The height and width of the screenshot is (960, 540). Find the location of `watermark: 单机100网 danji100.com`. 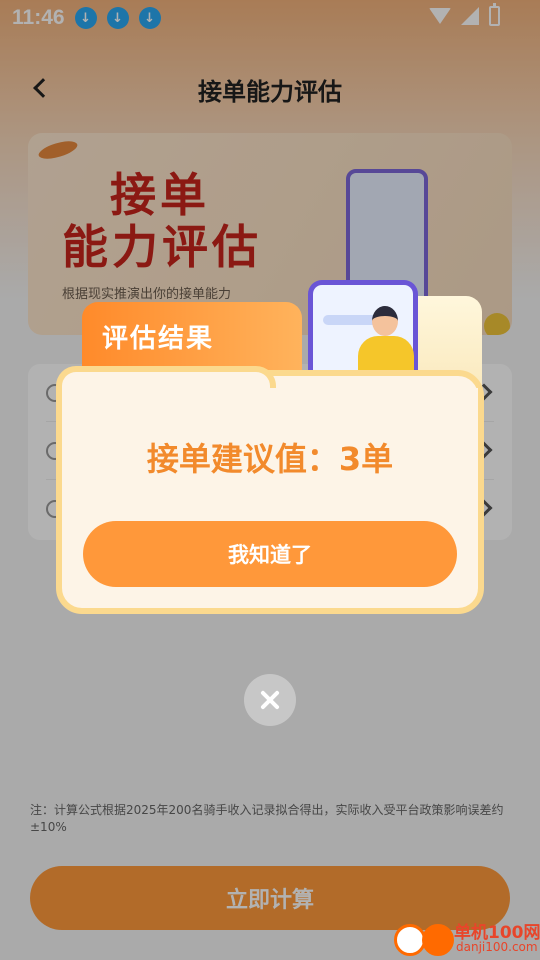

watermark: 单机100网 danji100.com is located at coordinates (466, 939).